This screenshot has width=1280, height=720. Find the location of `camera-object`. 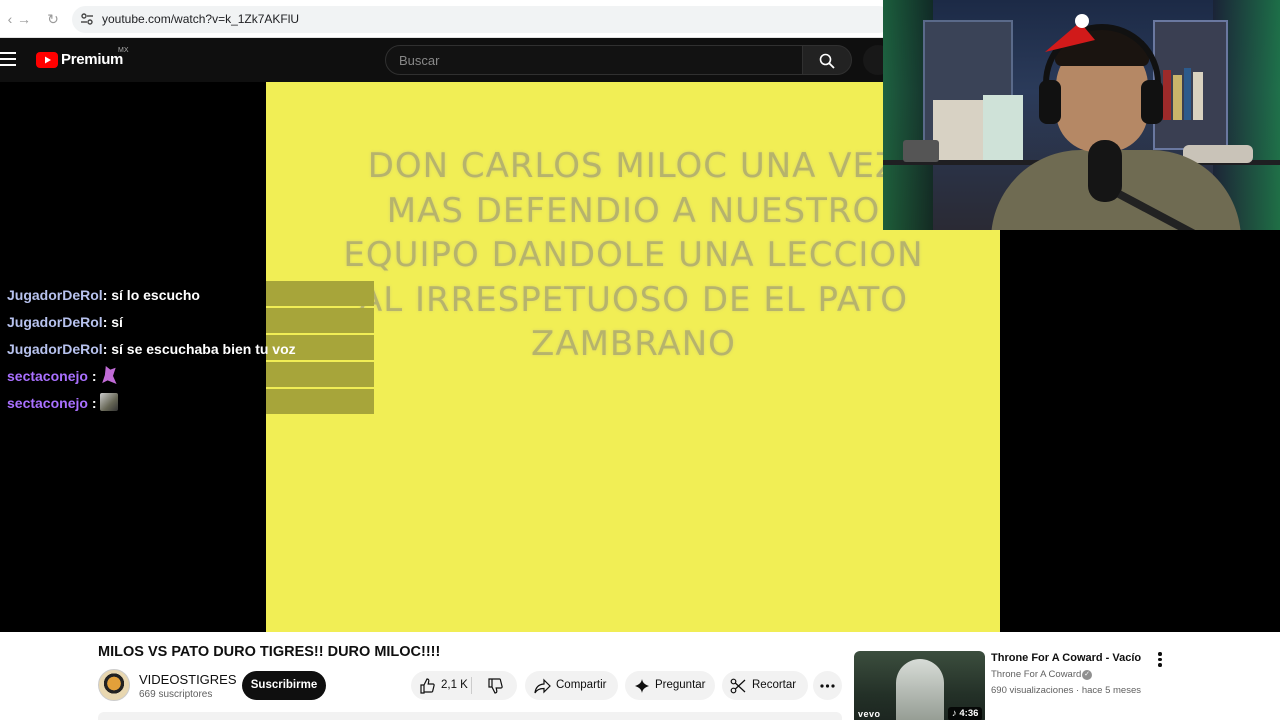

camera-object is located at coordinates (921, 151).